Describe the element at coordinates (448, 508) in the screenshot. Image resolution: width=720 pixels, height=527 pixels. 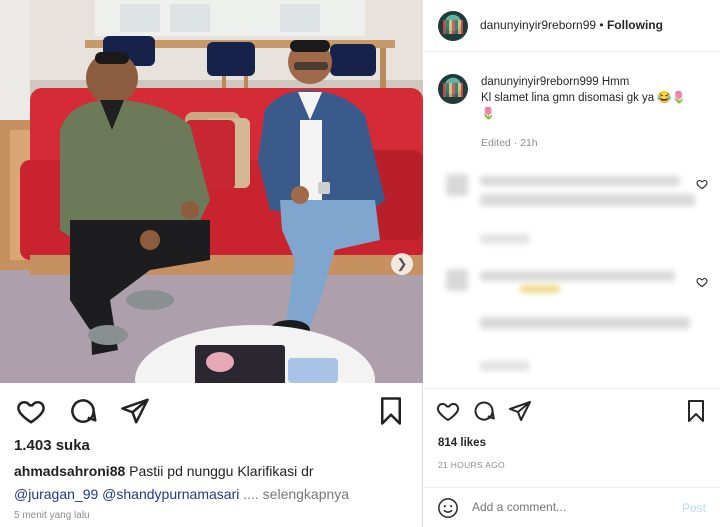
I see `emoji-icon` at that location.